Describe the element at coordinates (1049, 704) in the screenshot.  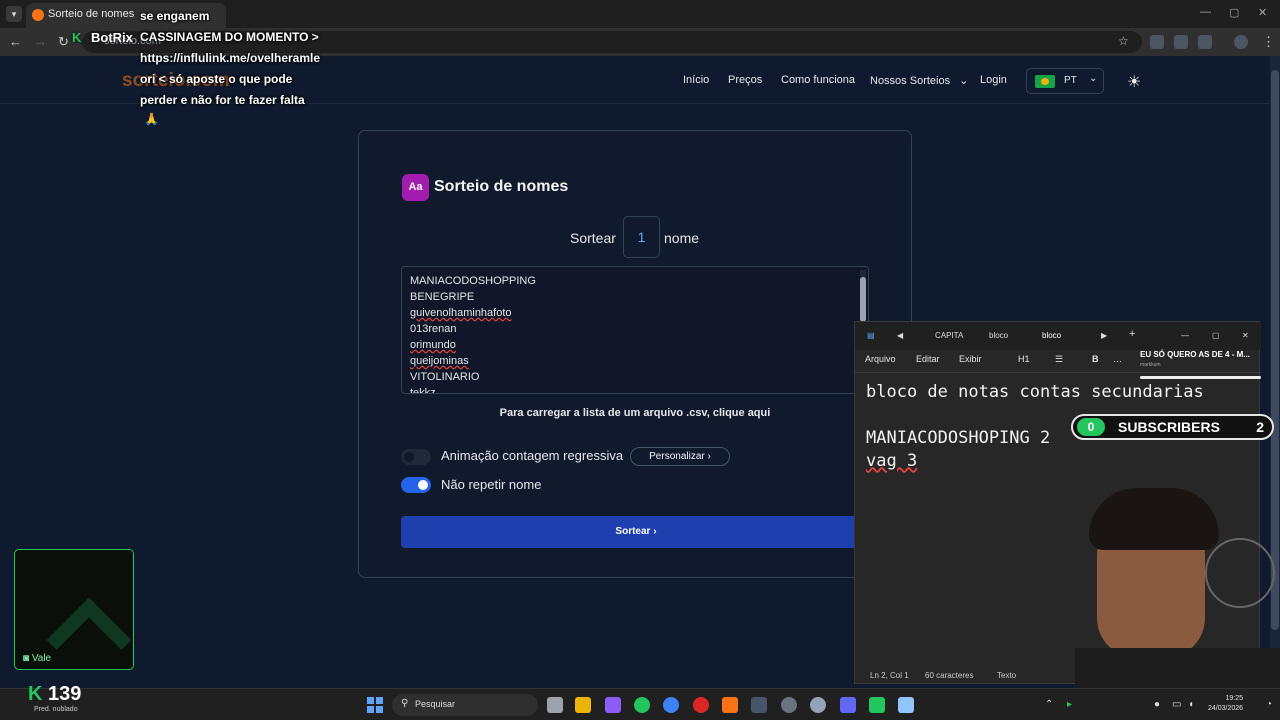
I see `tray-overflow-icon: ⌃` at that location.